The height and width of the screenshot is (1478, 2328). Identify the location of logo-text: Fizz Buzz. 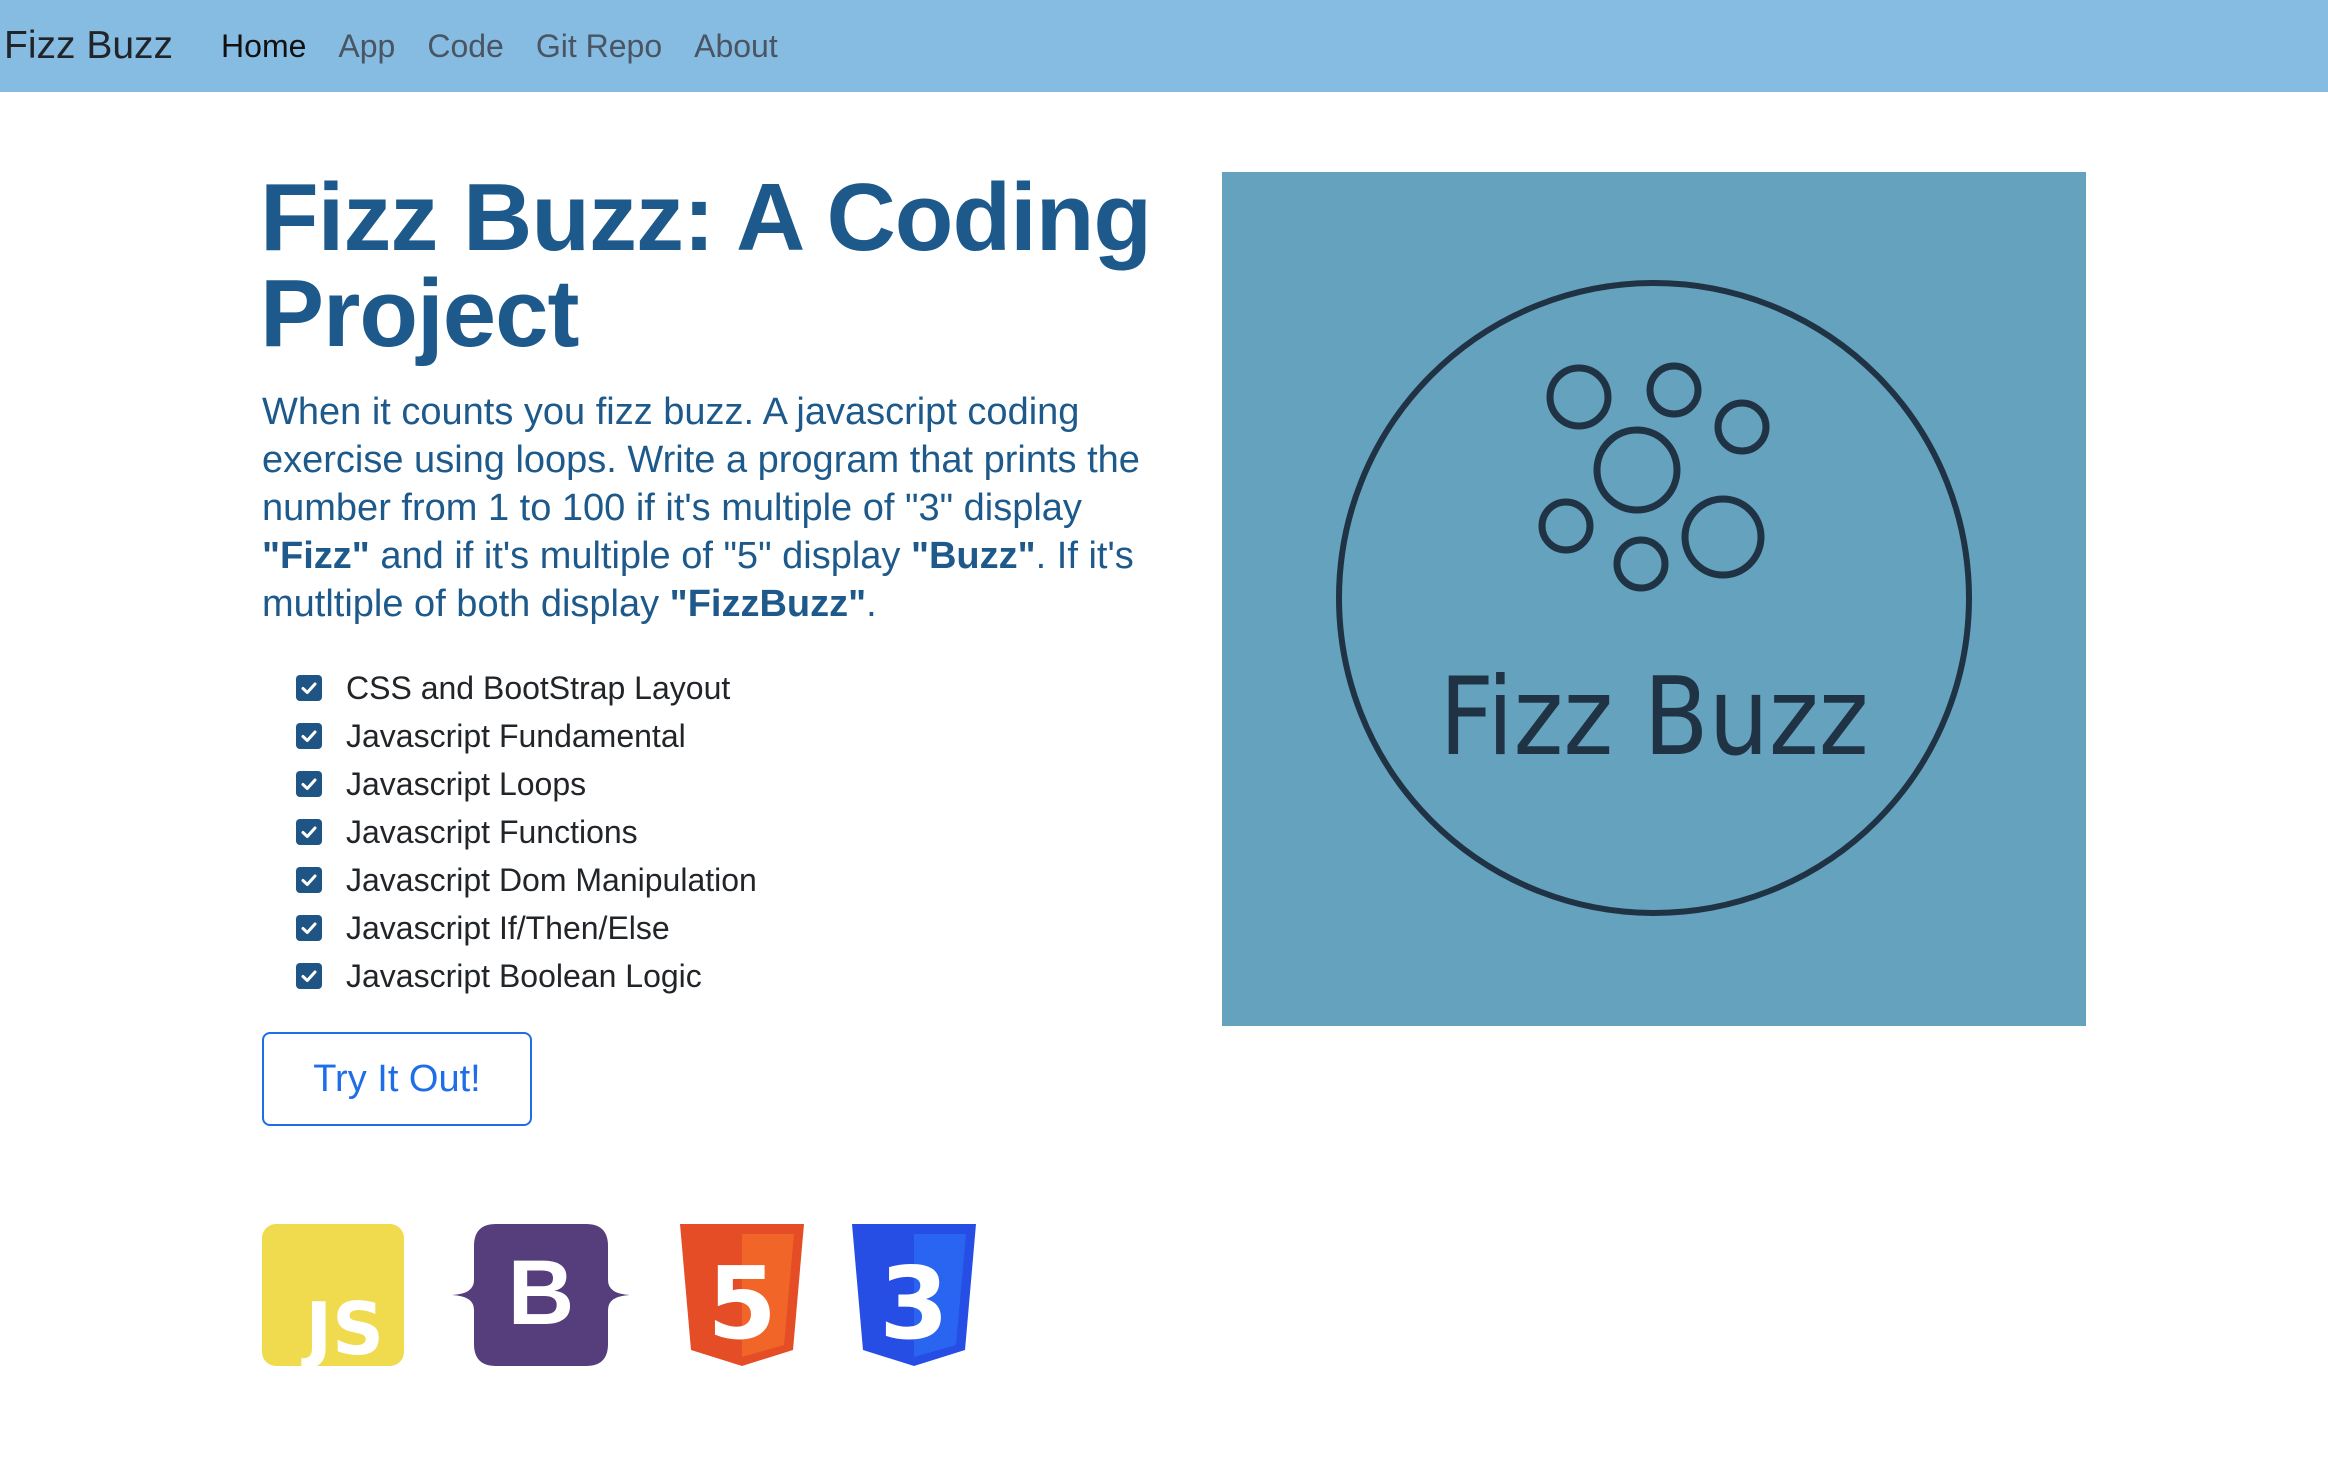
(1653, 716).